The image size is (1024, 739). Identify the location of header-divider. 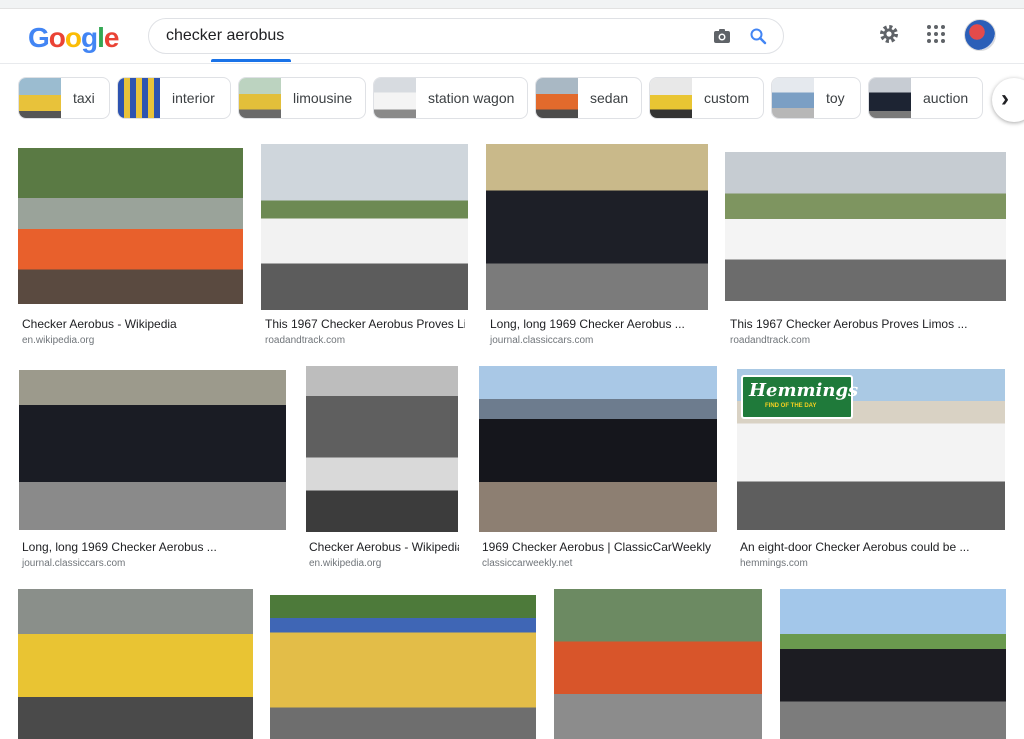
(512, 63).